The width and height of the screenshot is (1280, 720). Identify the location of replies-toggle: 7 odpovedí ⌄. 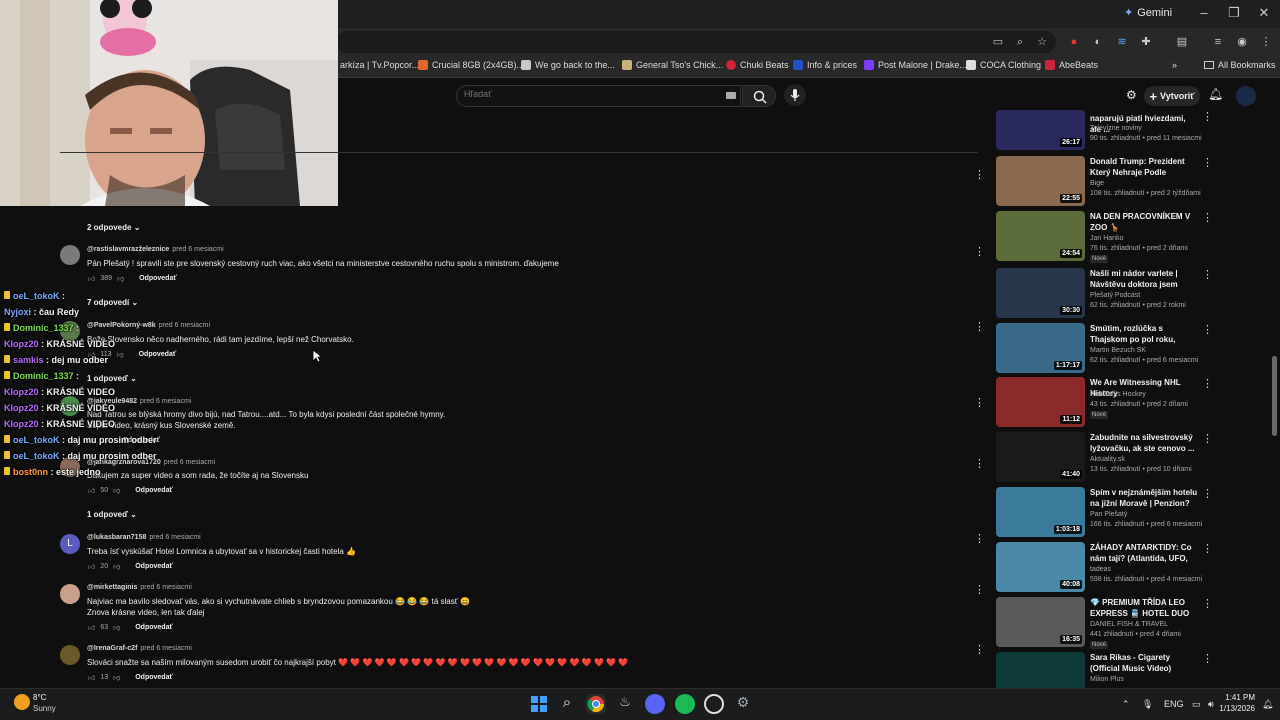
(112, 302).